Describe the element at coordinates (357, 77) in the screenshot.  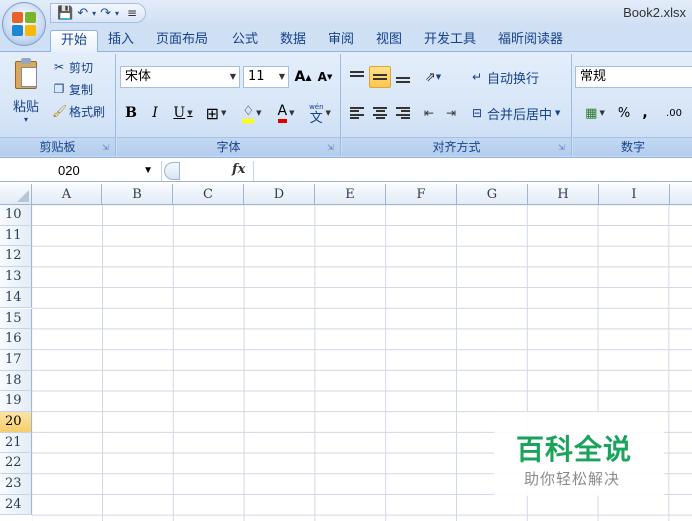
I see `align-top-button` at that location.